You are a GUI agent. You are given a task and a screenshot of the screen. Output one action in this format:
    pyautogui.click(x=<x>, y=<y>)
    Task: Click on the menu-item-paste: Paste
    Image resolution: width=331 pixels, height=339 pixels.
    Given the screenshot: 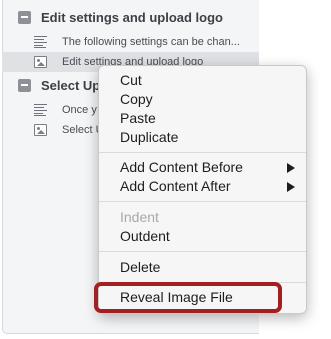 What is the action you would take?
    pyautogui.click(x=202, y=118)
    